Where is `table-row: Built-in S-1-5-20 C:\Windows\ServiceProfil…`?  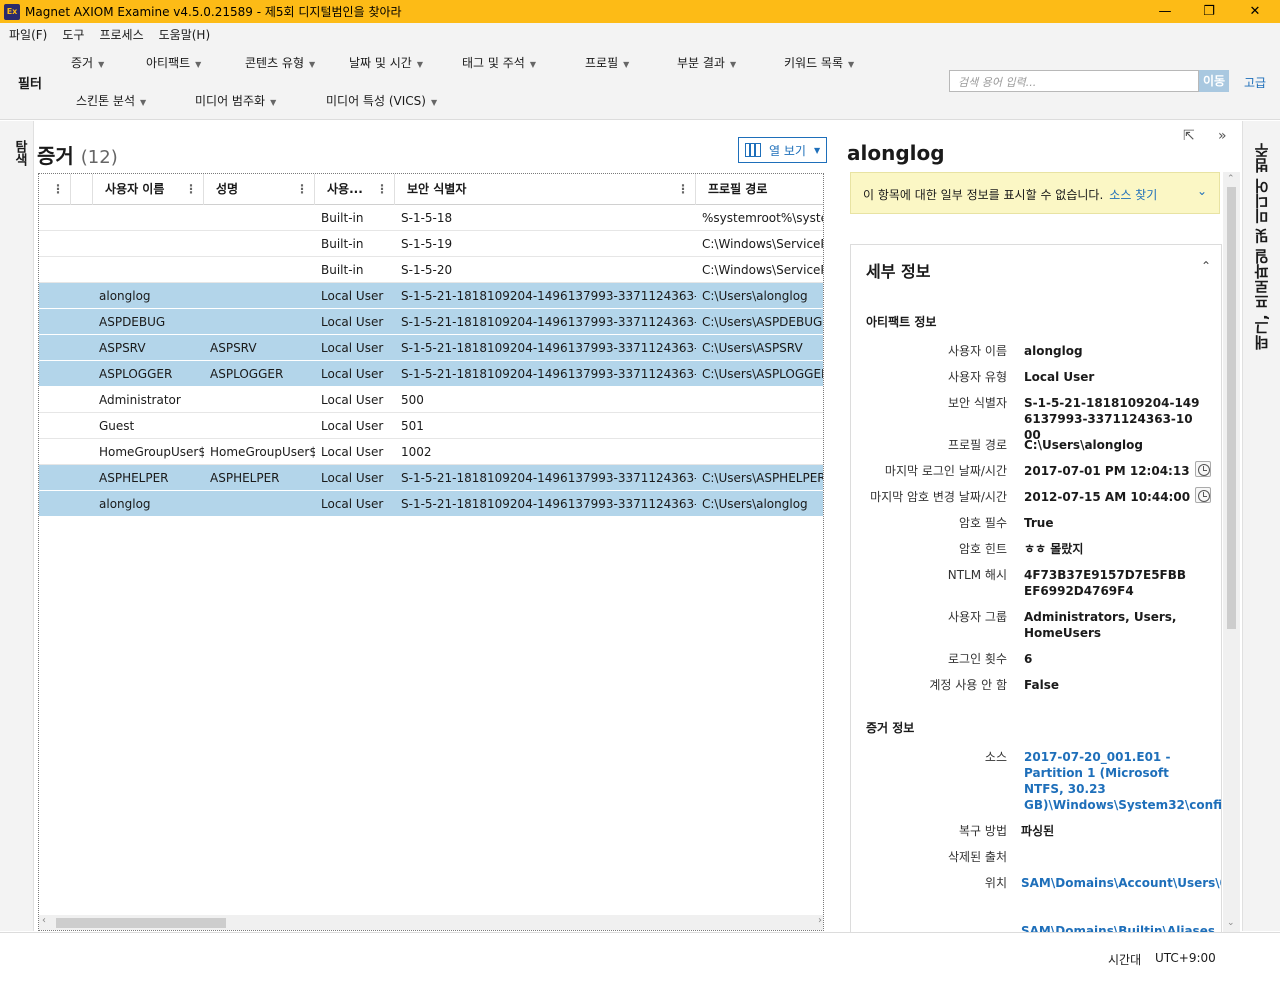
table-row: Built-in S-1-5-20 C:\Windows\ServiceProfil… is located at coordinates (431, 270).